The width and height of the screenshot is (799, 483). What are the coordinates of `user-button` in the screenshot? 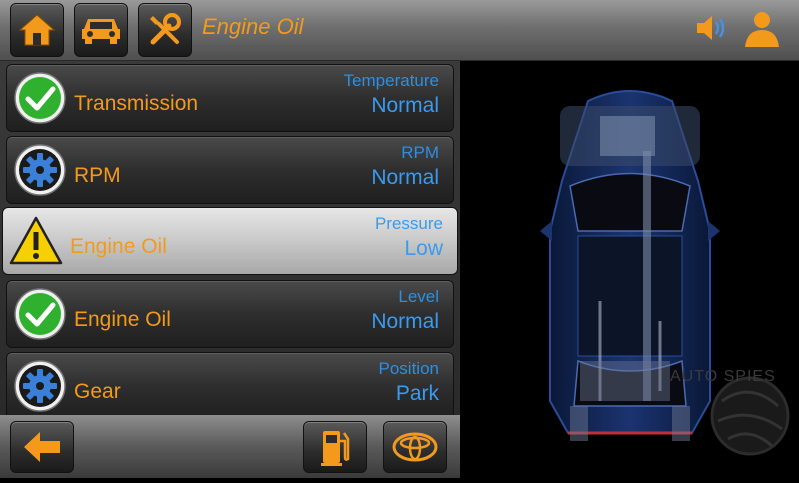 It's located at (762, 31).